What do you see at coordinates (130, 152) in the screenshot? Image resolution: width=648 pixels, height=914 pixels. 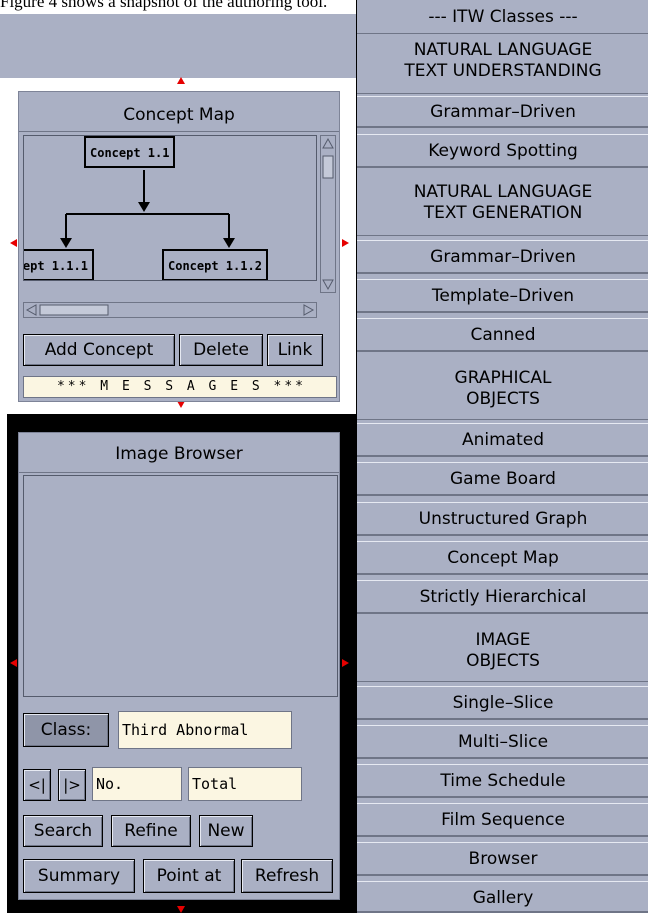 I see `concept-node-root: Concept 1.1` at bounding box center [130, 152].